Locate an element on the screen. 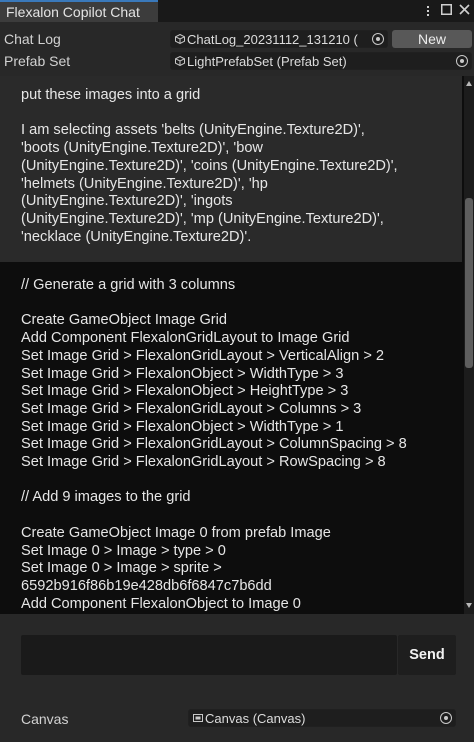  assistant-message-line: Set Image 0 > Image > sprite > is located at coordinates (121, 568).